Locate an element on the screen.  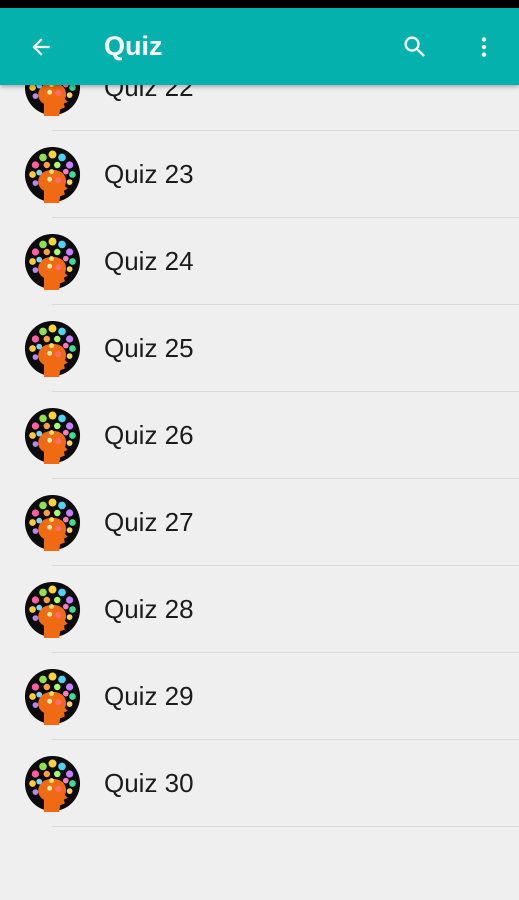
divider is located at coordinates (285, 826).